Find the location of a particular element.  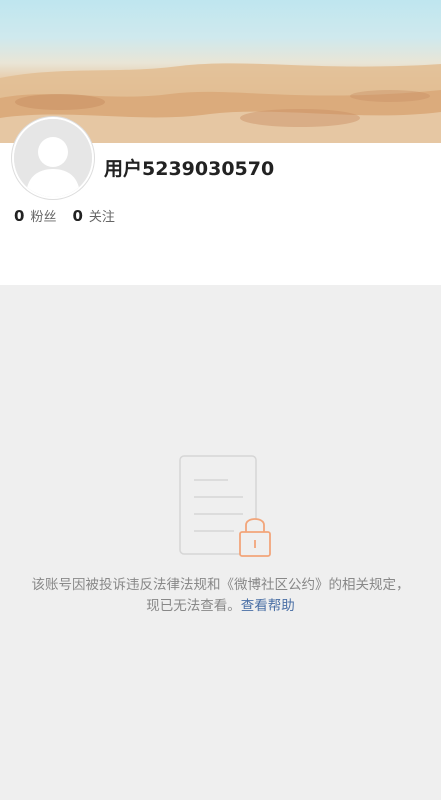

account-notice: 该账号因被投诉违反法律法规和《微博社区公约》的相关规定，现已无法查看。查看帮助 is located at coordinates (220, 596).